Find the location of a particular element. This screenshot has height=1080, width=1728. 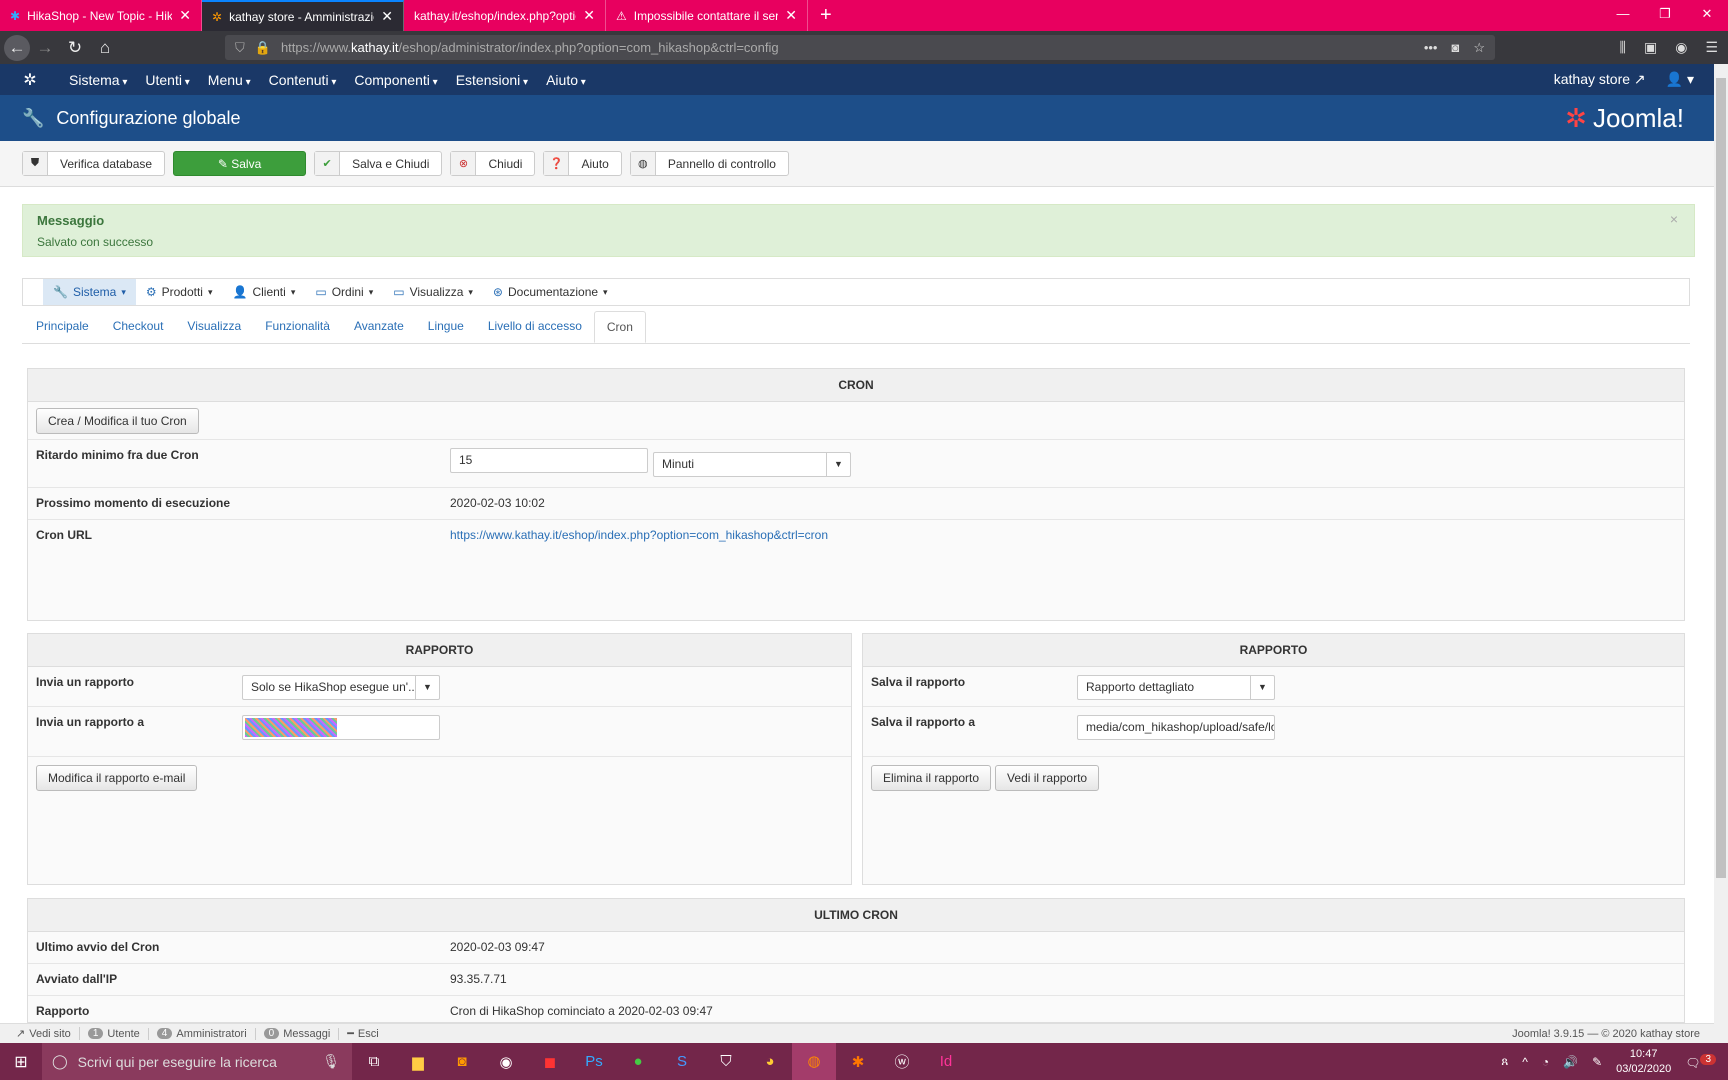

tab-avanzate: Avanzate is located at coordinates (379, 327).